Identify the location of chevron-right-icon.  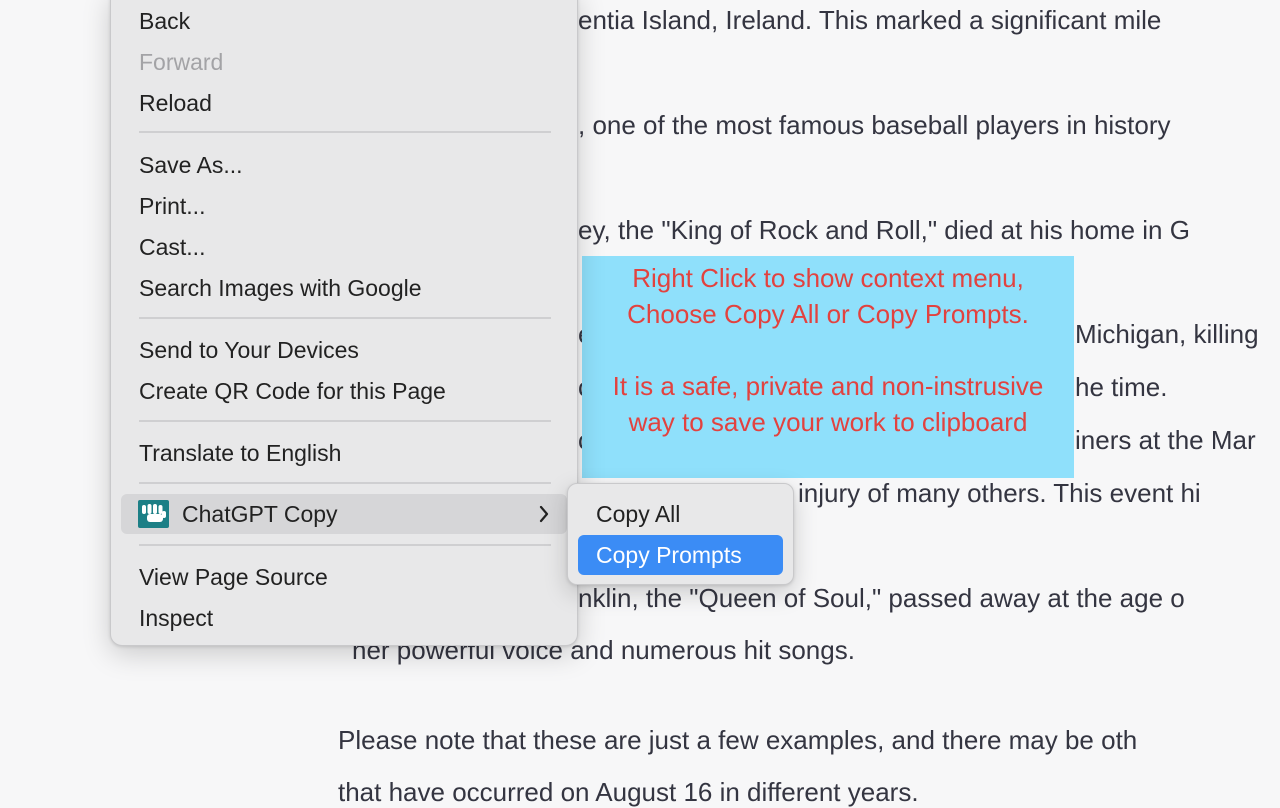
(544, 514).